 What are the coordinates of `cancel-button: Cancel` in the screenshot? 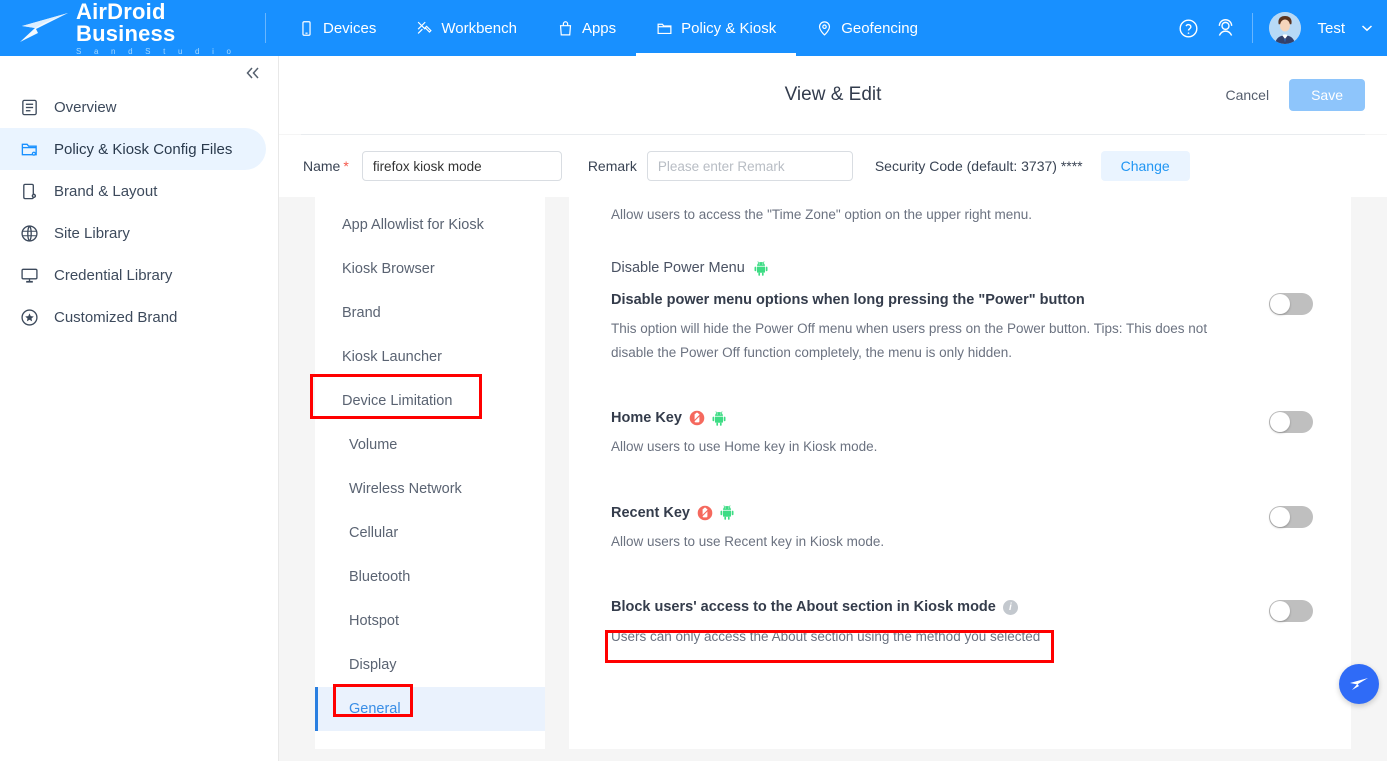 It's located at (1247, 95).